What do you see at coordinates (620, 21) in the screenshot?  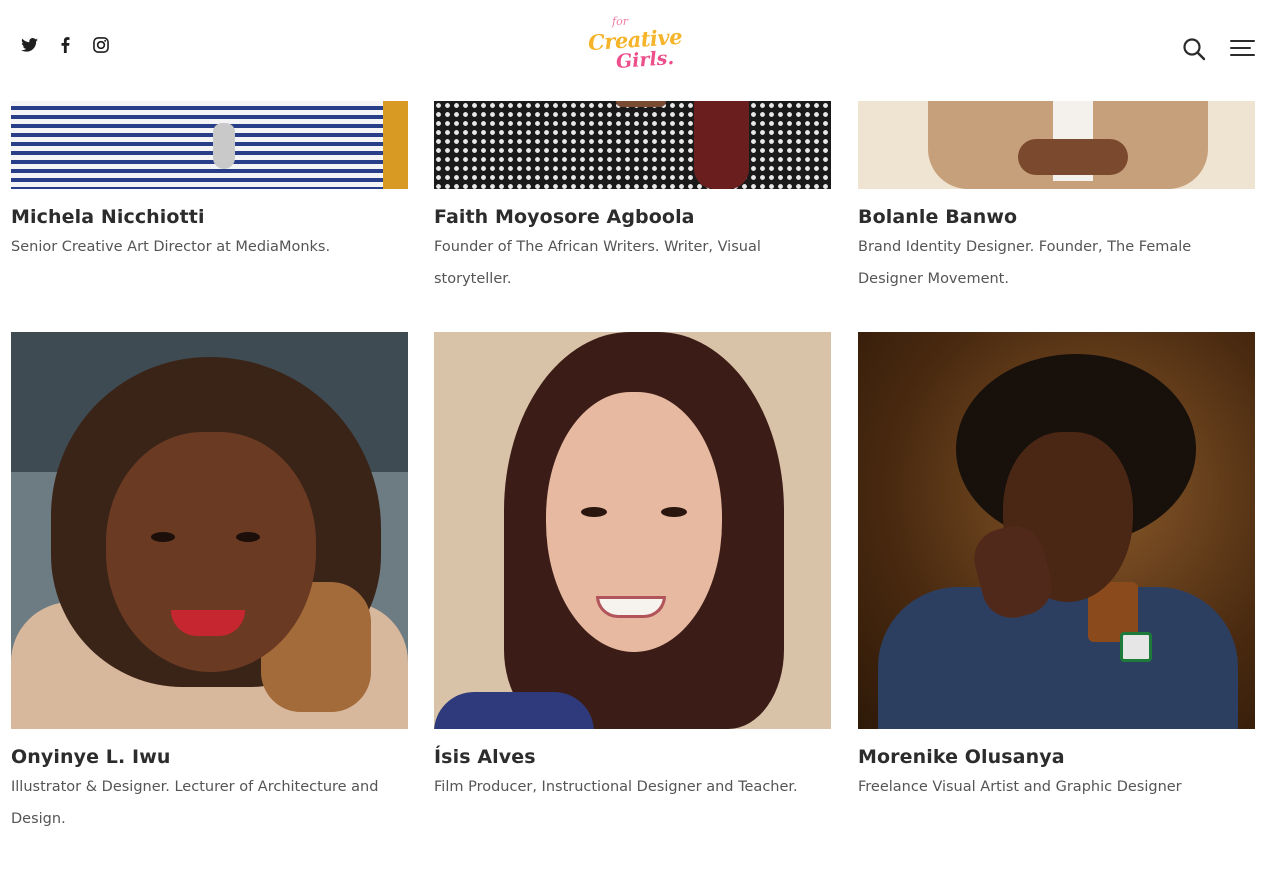 I see `logo-for-text: for` at bounding box center [620, 21].